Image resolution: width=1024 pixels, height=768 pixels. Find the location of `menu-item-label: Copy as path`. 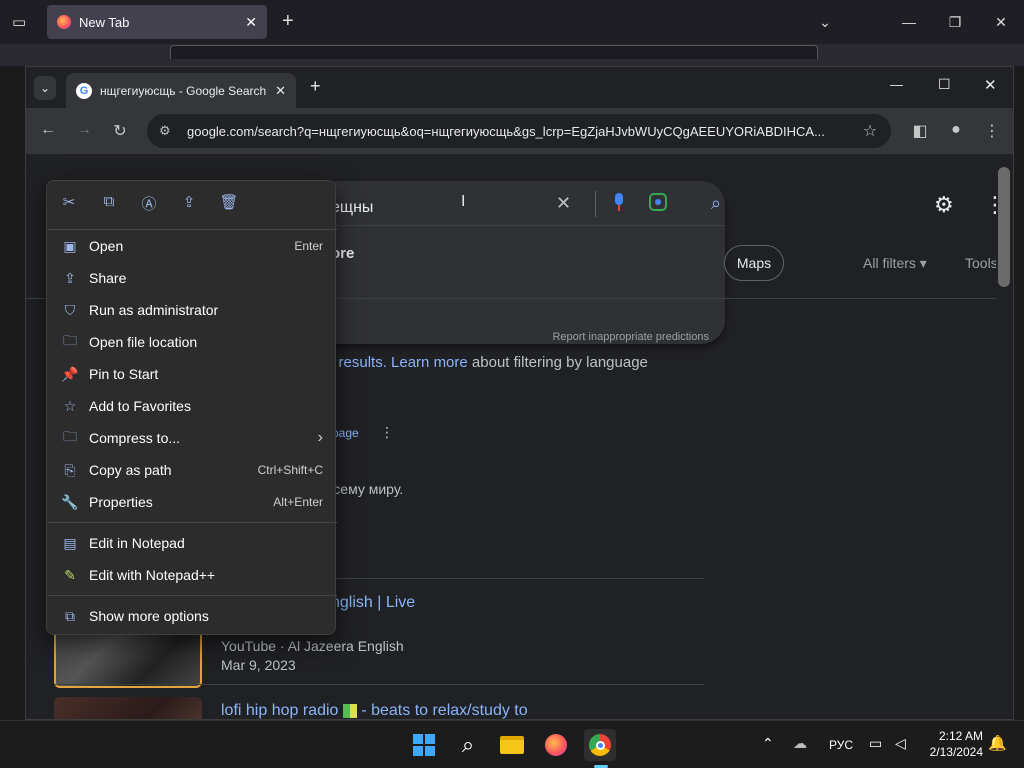

menu-item-label: Copy as path is located at coordinates (130, 470).